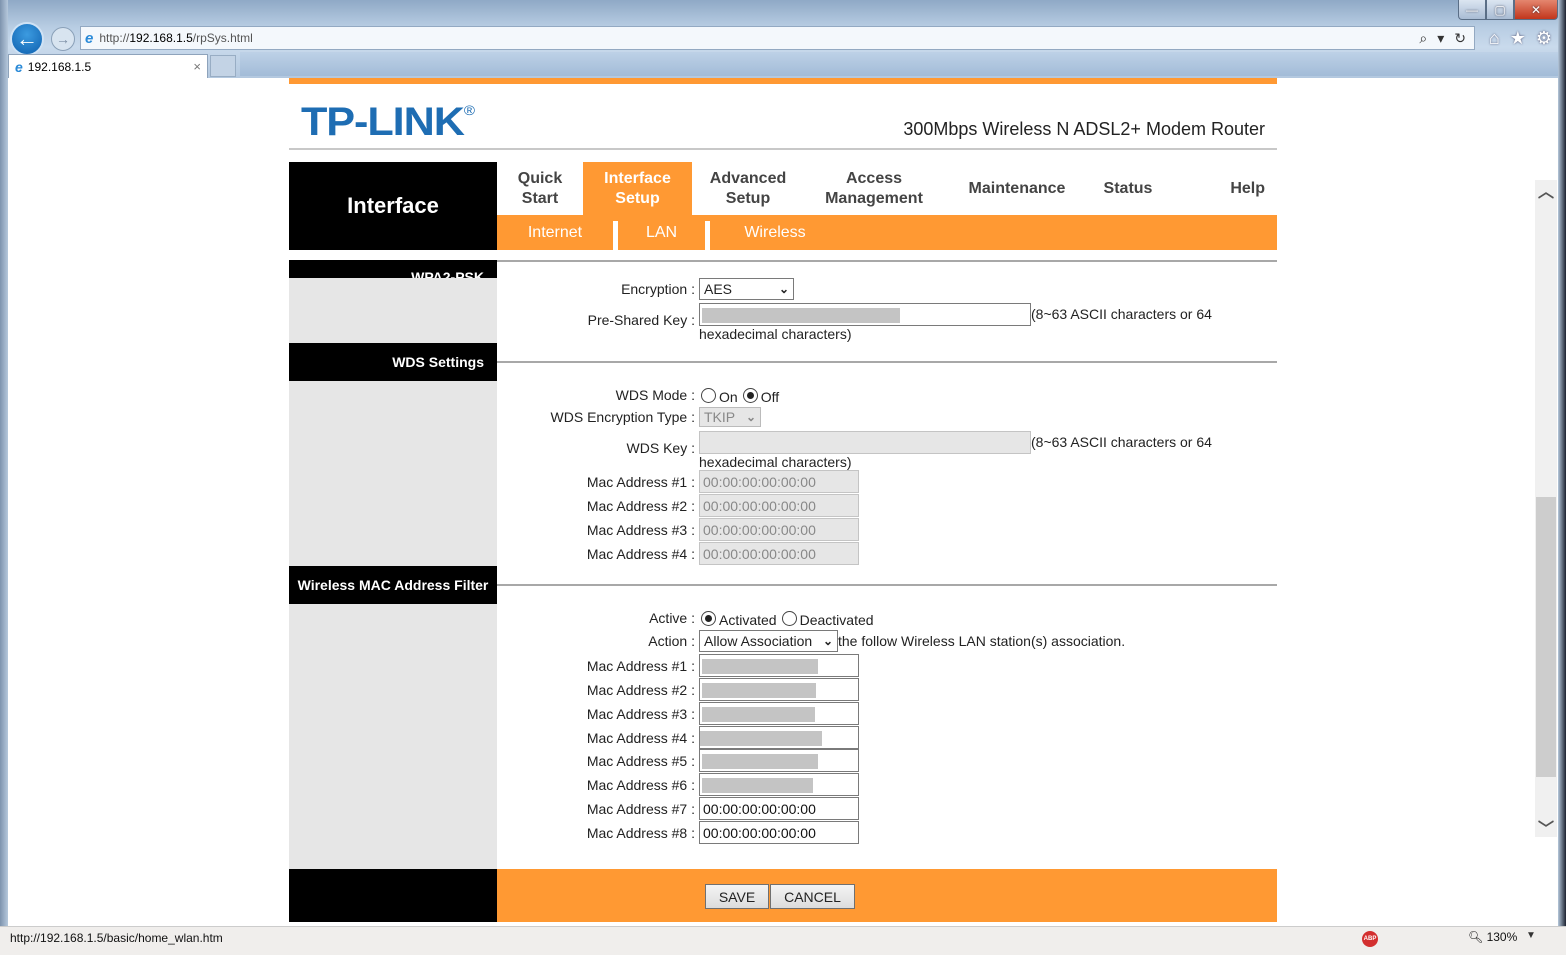 This screenshot has width=1566, height=955. I want to click on scroll-down-icon: ﹀, so click(1546, 827).